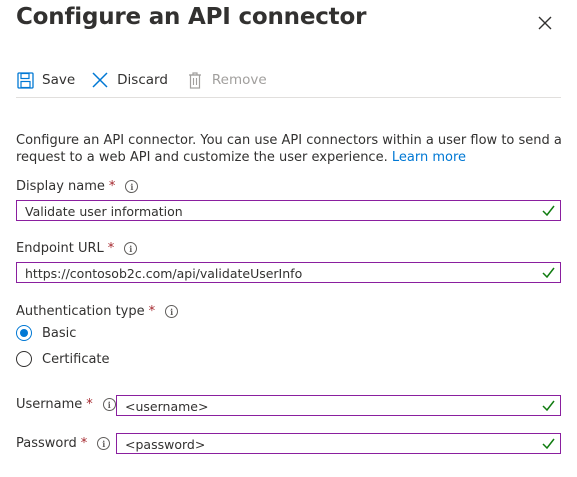  I want to click on close-button, so click(545, 23).